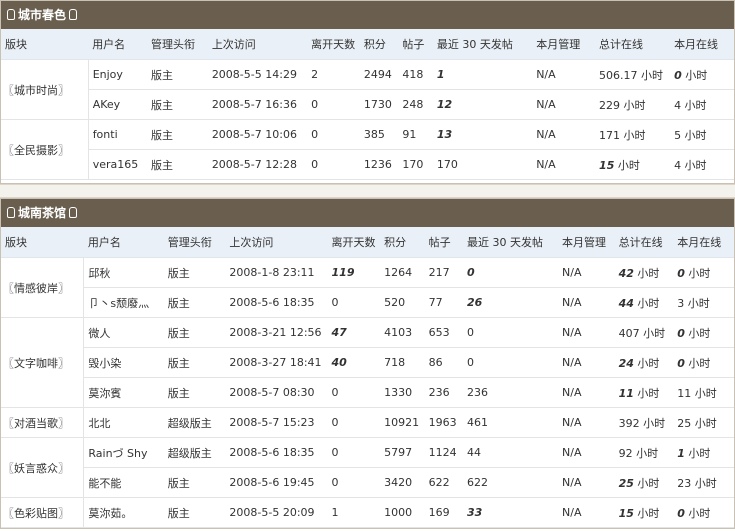 The width and height of the screenshot is (735, 531). What do you see at coordinates (703, 482) in the screenshot?
I see `month-online: 23 小时` at bounding box center [703, 482].